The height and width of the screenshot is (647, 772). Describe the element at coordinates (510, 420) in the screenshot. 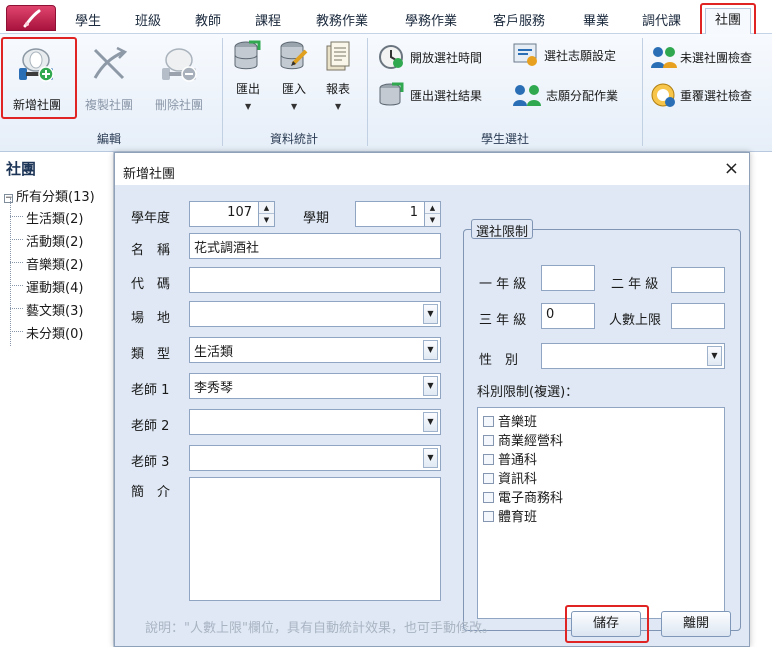

I see `department-option: 音樂班` at that location.